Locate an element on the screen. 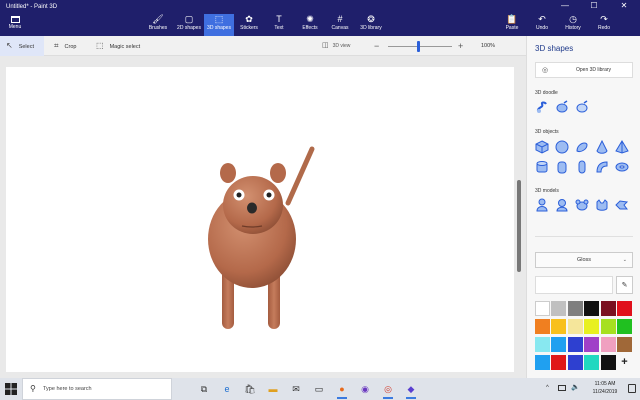 The height and width of the screenshot is (400, 640). tray-overflow-icon: ^ is located at coordinates (547, 388).